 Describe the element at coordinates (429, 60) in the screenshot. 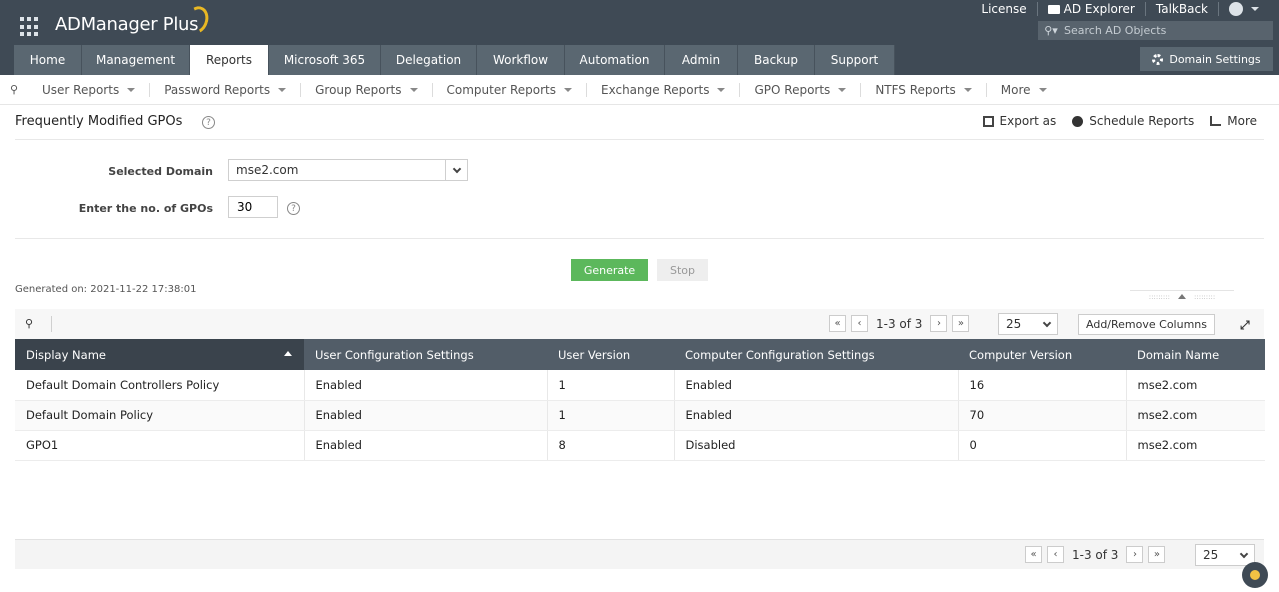

I see `tab-delegation: Delegation` at that location.